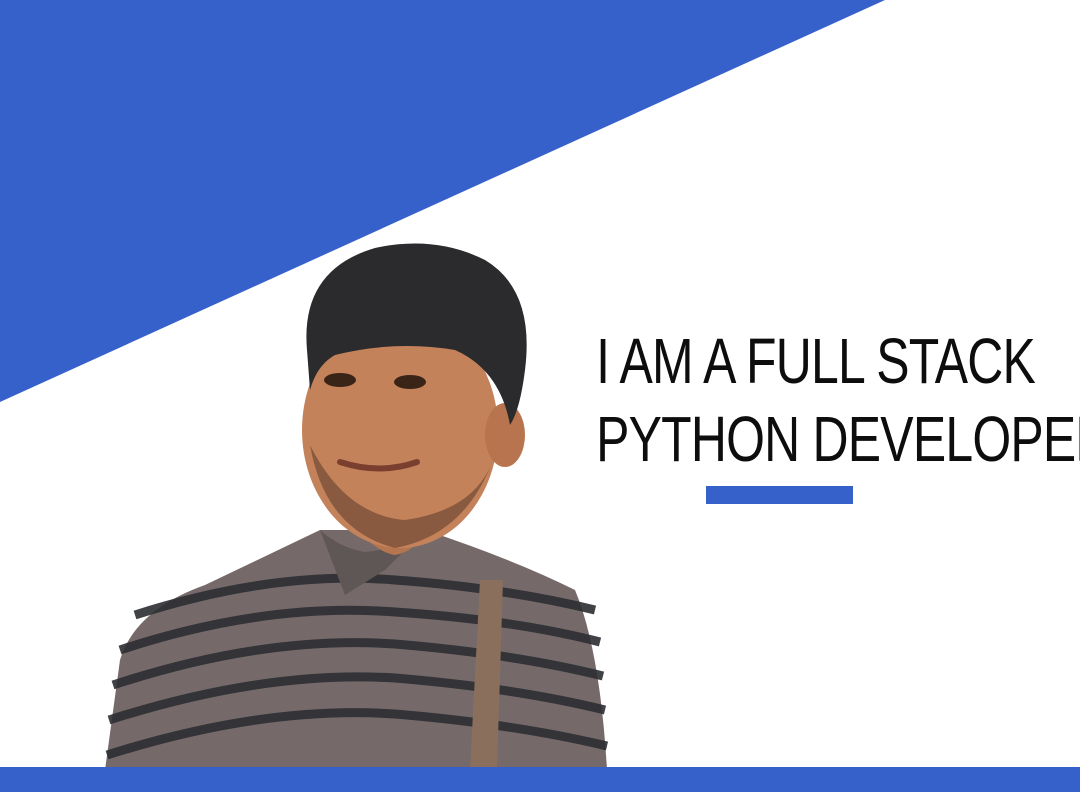  What do you see at coordinates (810, 400) in the screenshot?
I see `headline: I AM A FULL STACK PYTHON DEVELOPER` at bounding box center [810, 400].